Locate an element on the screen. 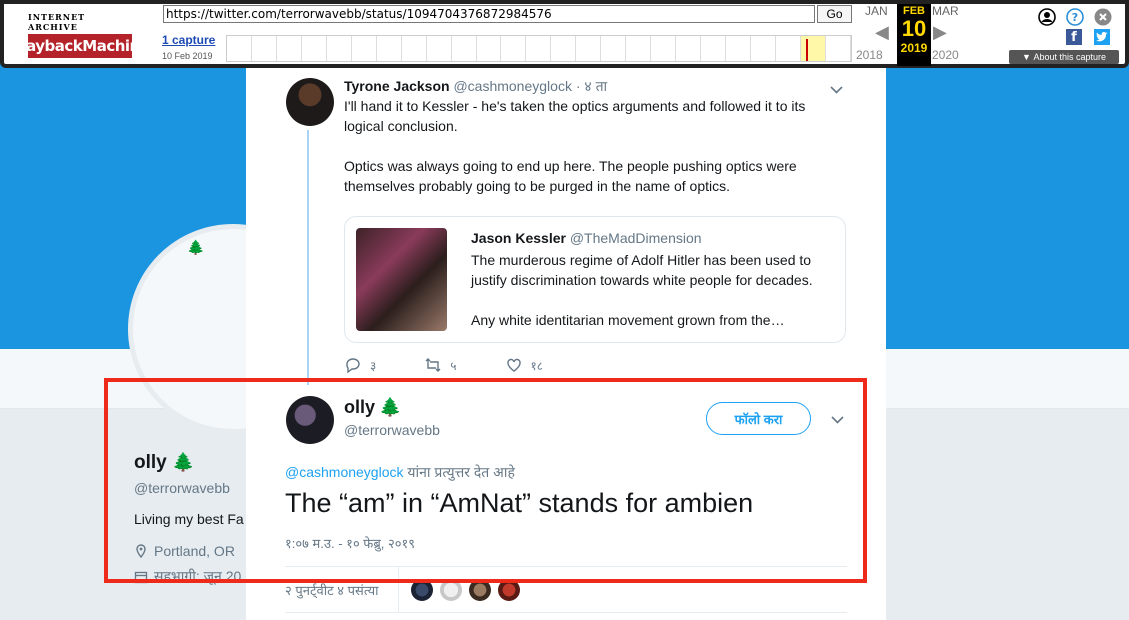  prev-month-label: JAN is located at coordinates (876, 11).